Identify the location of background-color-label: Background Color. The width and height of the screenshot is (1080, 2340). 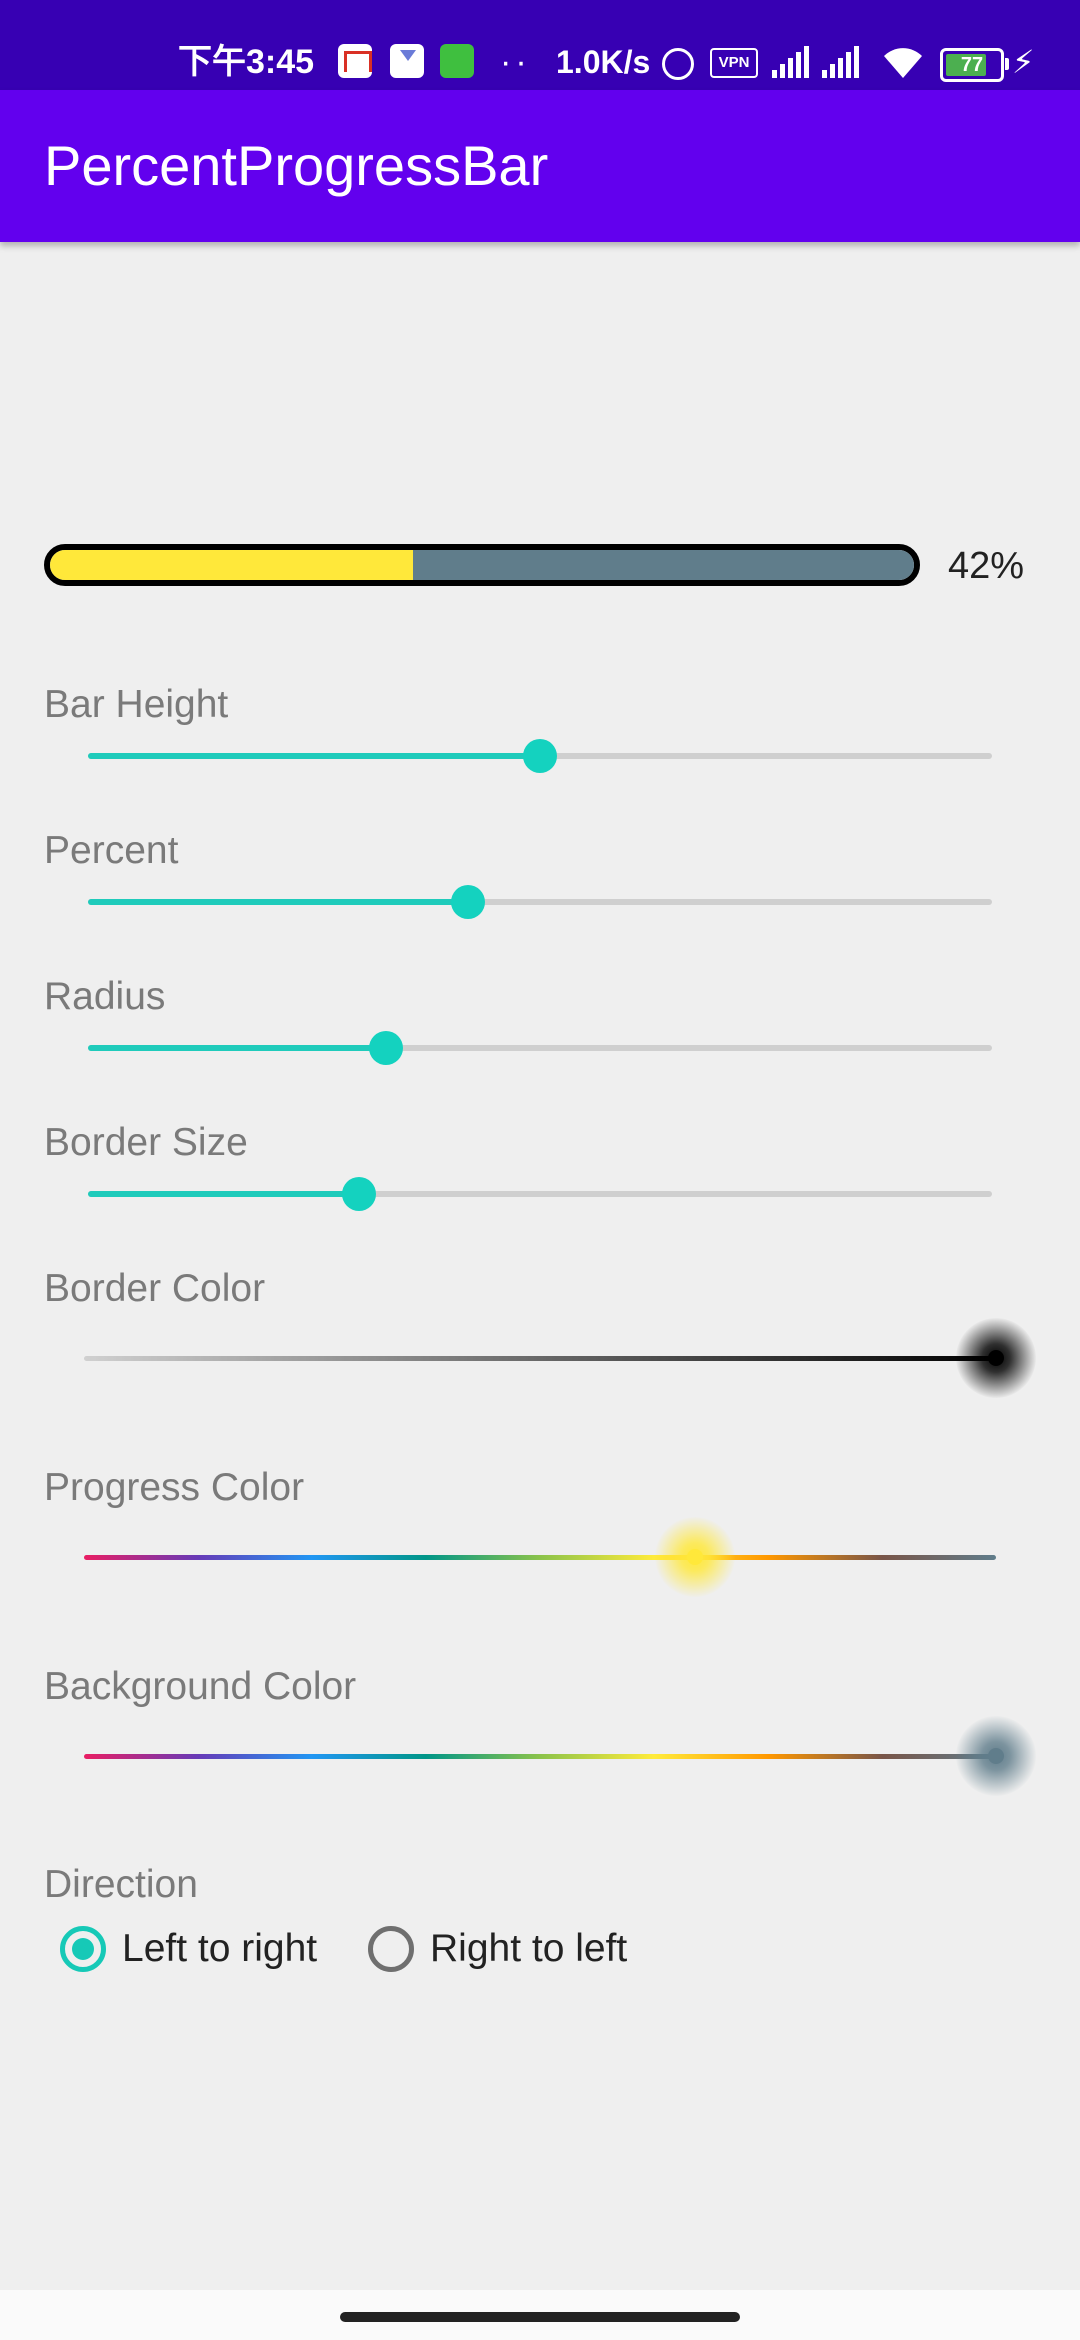
(200, 1686).